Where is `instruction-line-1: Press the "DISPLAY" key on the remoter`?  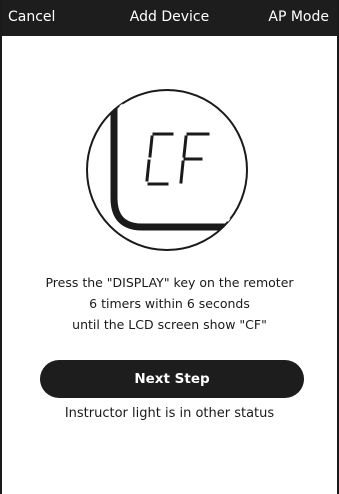 instruction-line-1: Press the "DISPLAY" key on the remoter is located at coordinates (169, 282).